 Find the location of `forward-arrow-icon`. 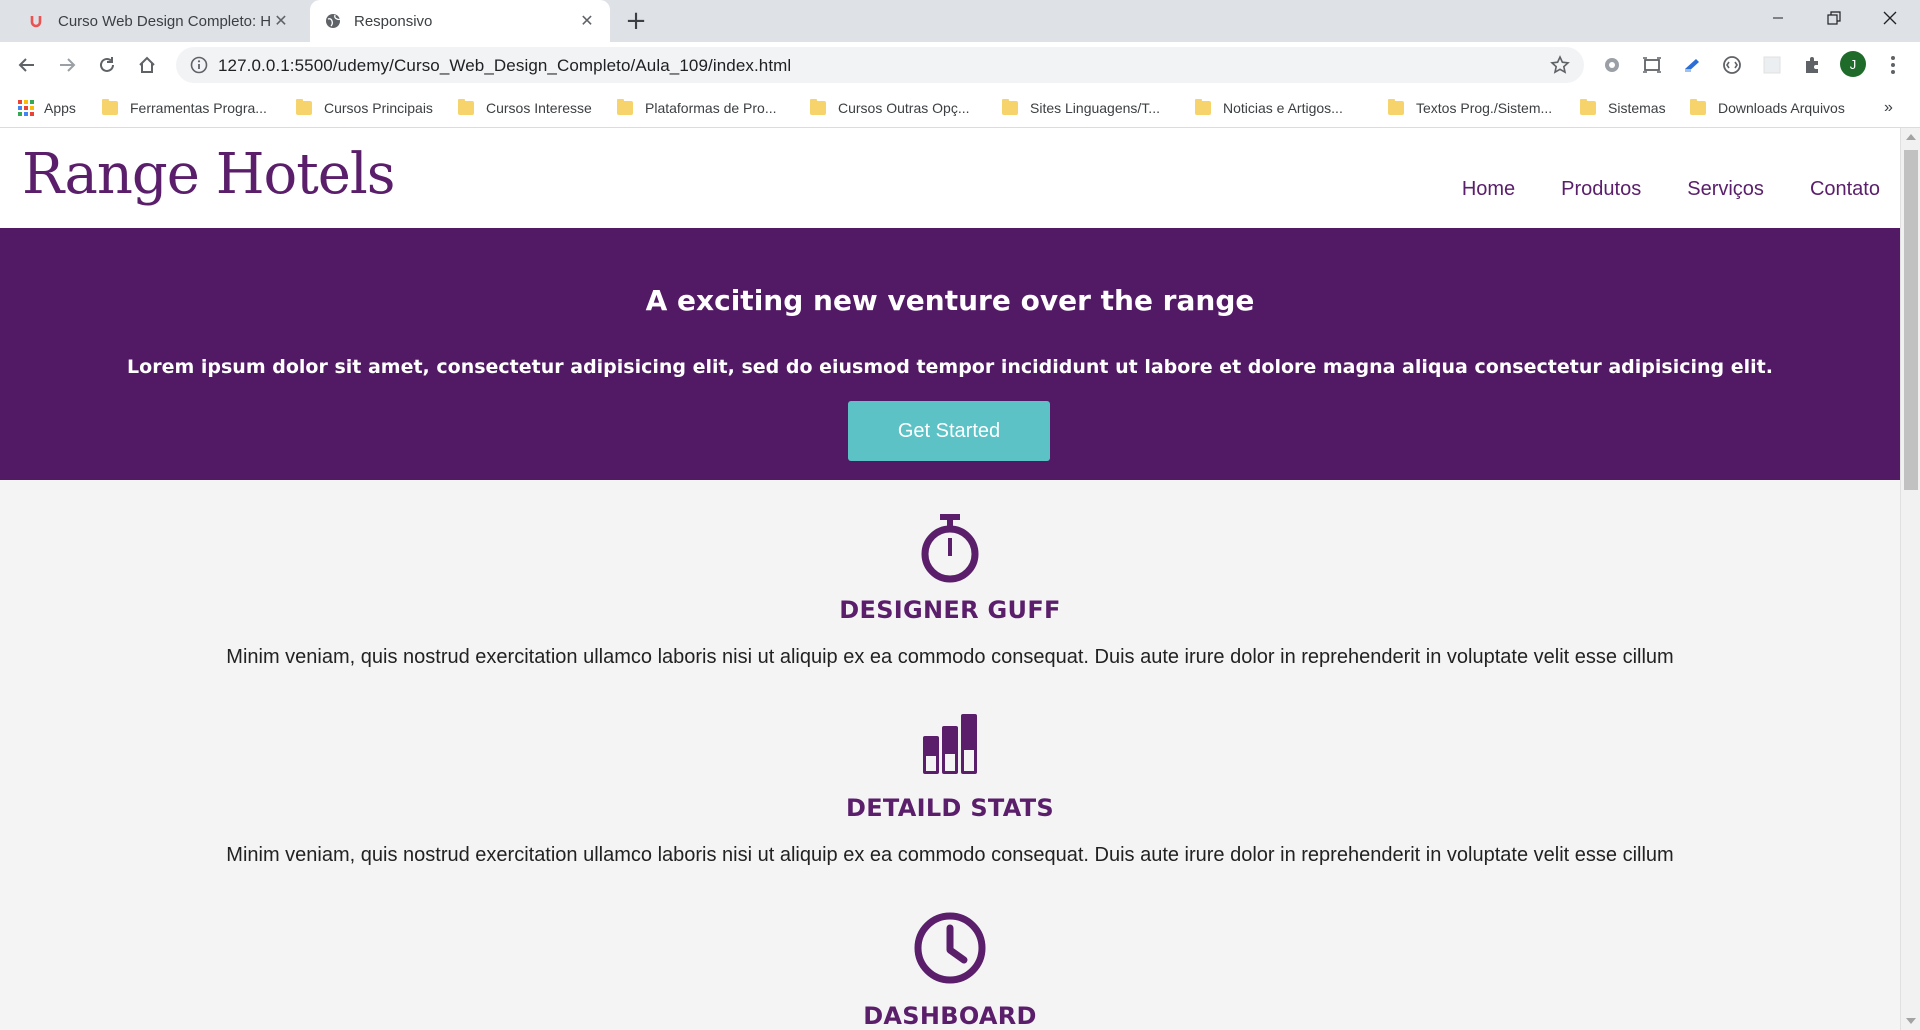

forward-arrow-icon is located at coordinates (68, 65).